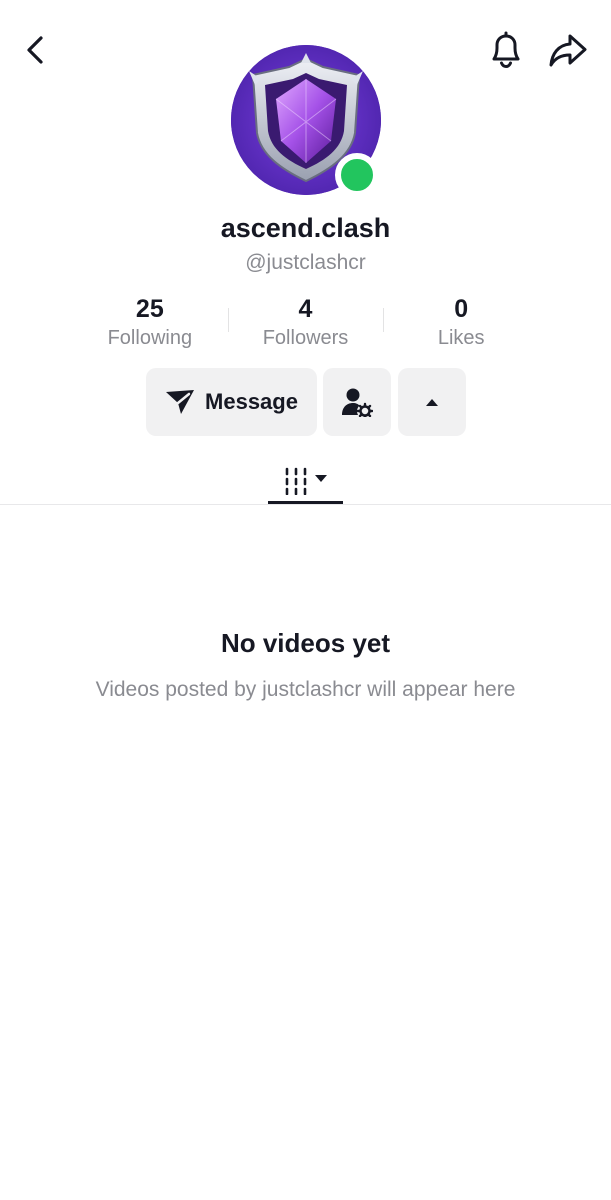  Describe the element at coordinates (180, 402) in the screenshot. I see `paper-plane-icon` at that location.